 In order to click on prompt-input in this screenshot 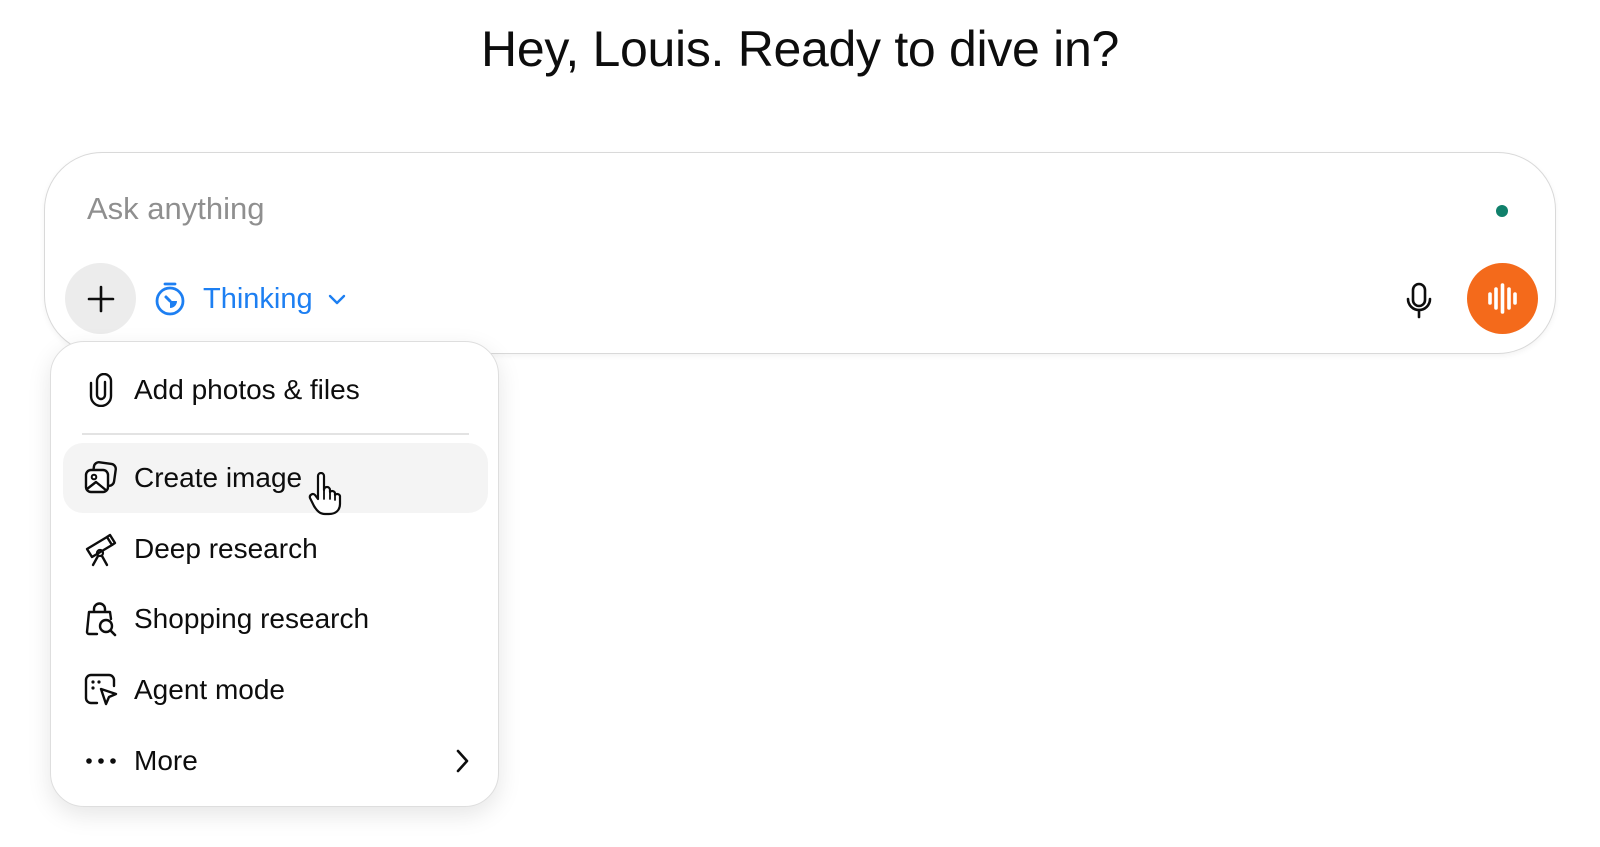, I will do `click(777, 209)`.